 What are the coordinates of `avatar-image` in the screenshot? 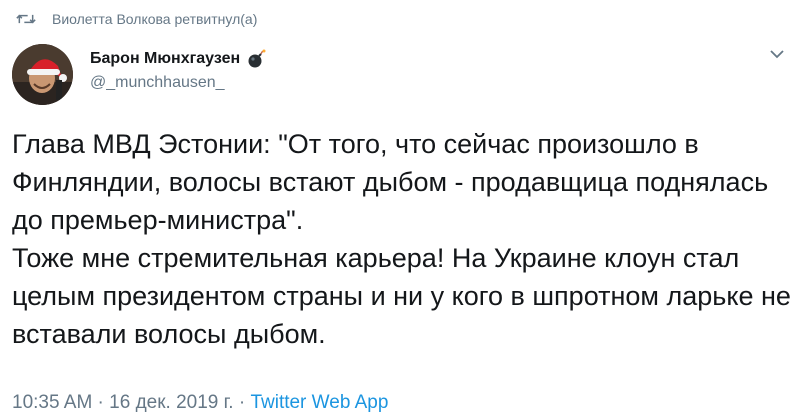 It's located at (42, 74).